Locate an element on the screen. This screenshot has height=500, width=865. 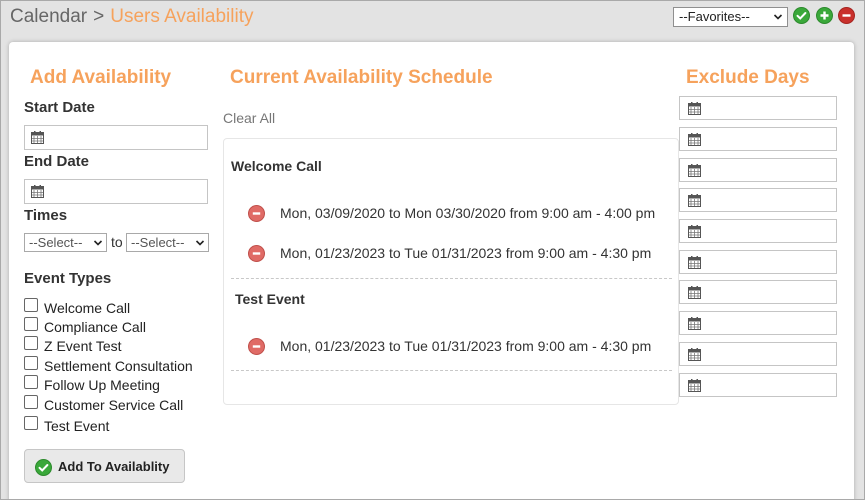
add-to-availability-button: Add To Availablity is located at coordinates (104, 466).